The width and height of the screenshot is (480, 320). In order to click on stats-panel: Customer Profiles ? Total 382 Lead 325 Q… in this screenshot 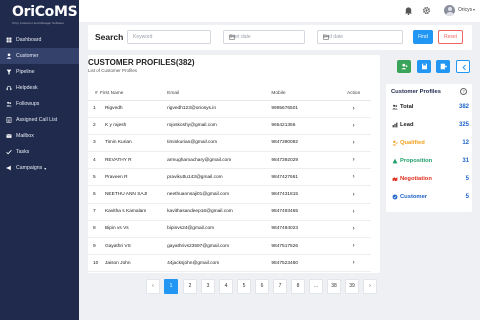, I will do `click(429, 148)`.